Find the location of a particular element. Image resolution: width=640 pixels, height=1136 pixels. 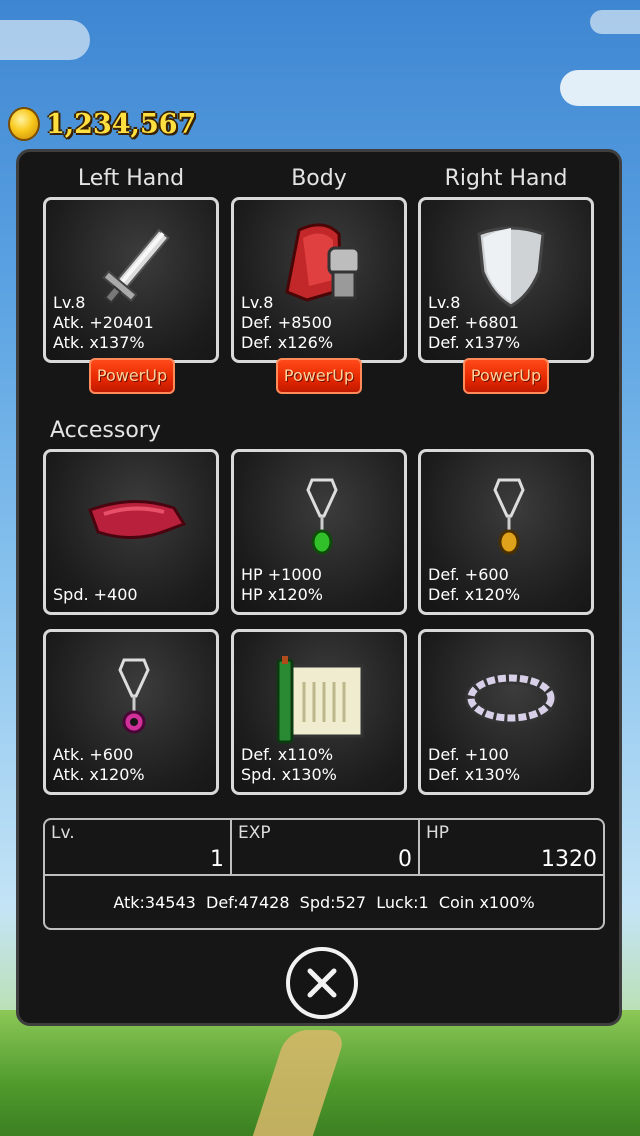

item-stats: Def. x110% Spd. x130% is located at coordinates (289, 764).